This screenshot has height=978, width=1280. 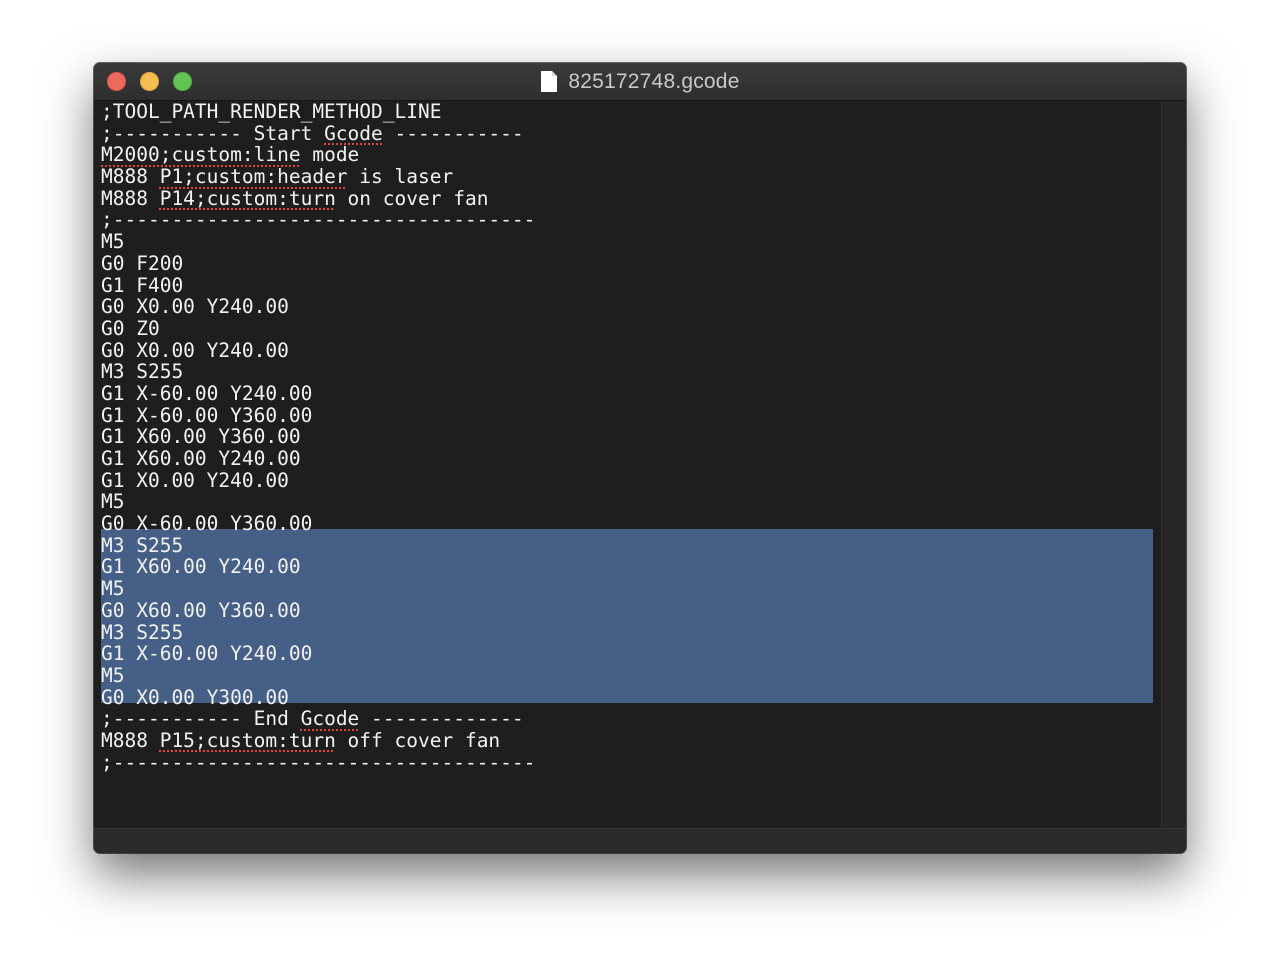 I want to click on code-line: M888 P15;custom:turn off cover fan, so click(x=318, y=741).